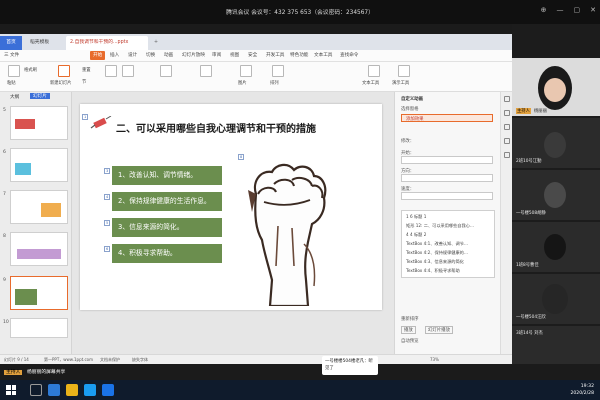 This screenshot has width=600, height=400. What do you see at coordinates (556, 345) in the screenshot?
I see `video-tile: 3班14号 刘杰` at bounding box center [556, 345].